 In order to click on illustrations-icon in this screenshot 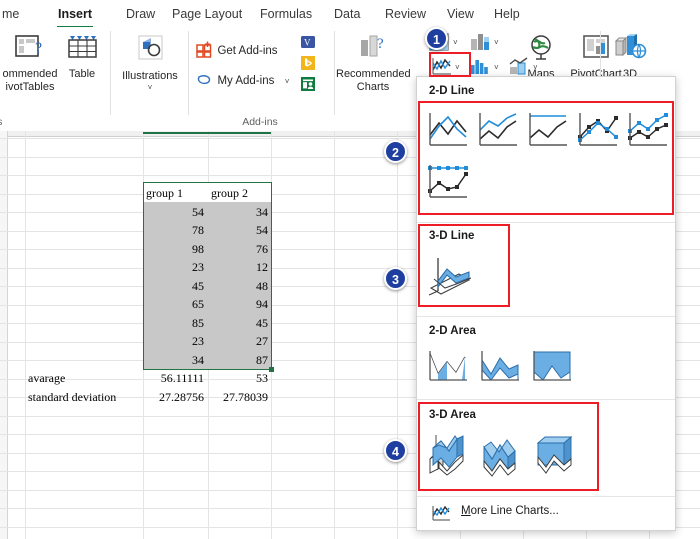, I will do `click(150, 51)`.